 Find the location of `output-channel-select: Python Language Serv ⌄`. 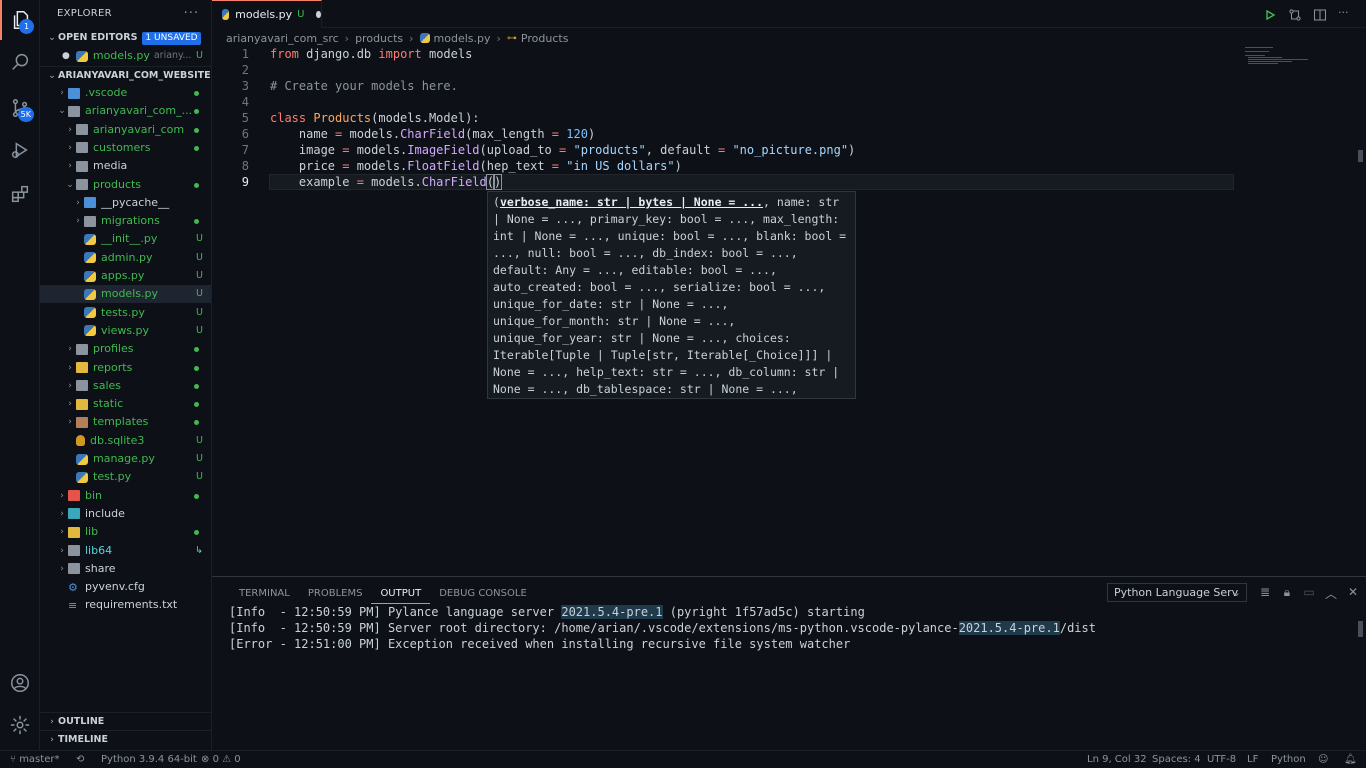

output-channel-select: Python Language Serv ⌄ is located at coordinates (1177, 592).